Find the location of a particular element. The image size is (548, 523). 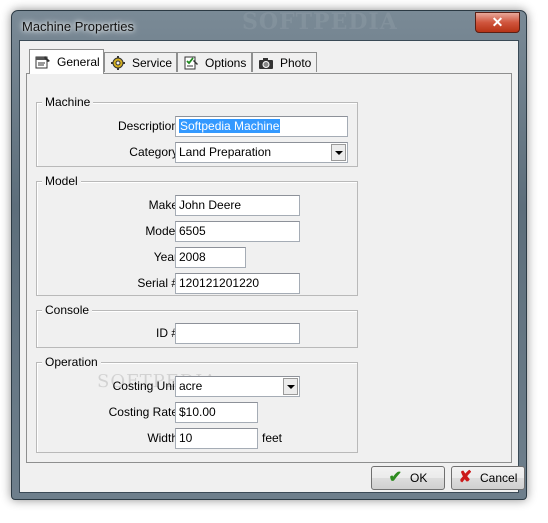

ok-button-label: OK is located at coordinates (419, 478).